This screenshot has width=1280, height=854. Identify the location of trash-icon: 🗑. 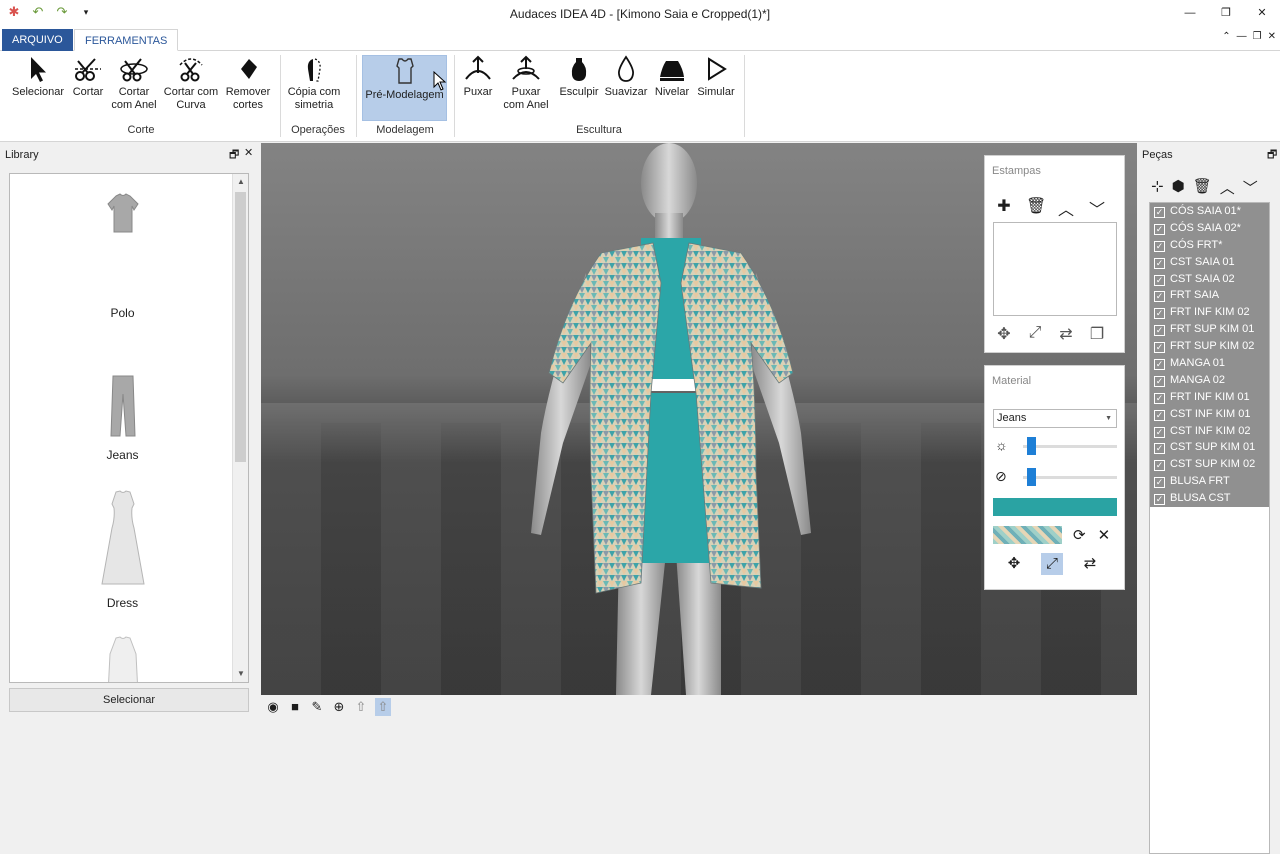
(1036, 208).